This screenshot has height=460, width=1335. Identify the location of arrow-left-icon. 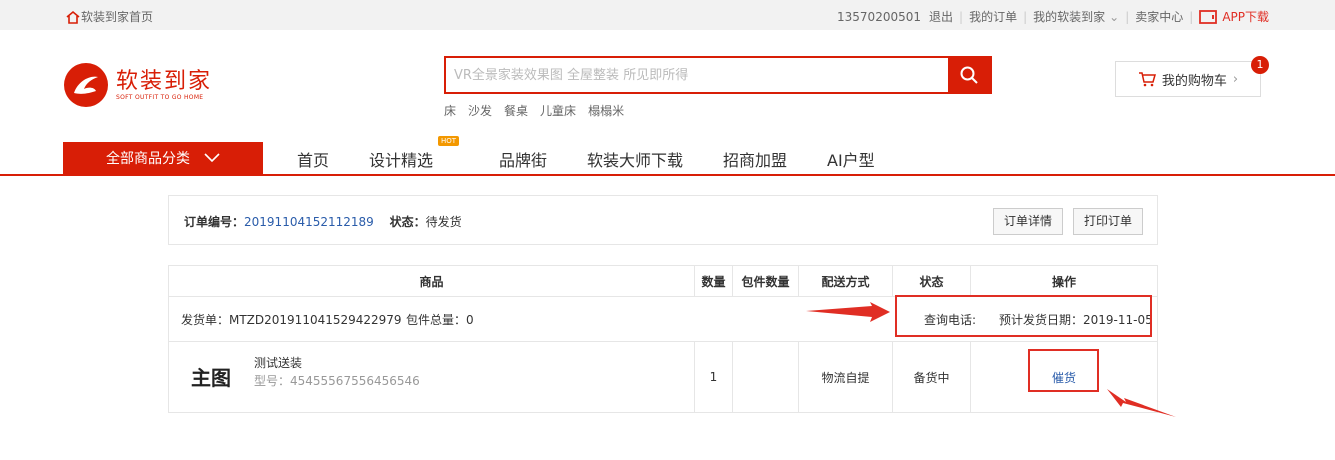
(1141, 403).